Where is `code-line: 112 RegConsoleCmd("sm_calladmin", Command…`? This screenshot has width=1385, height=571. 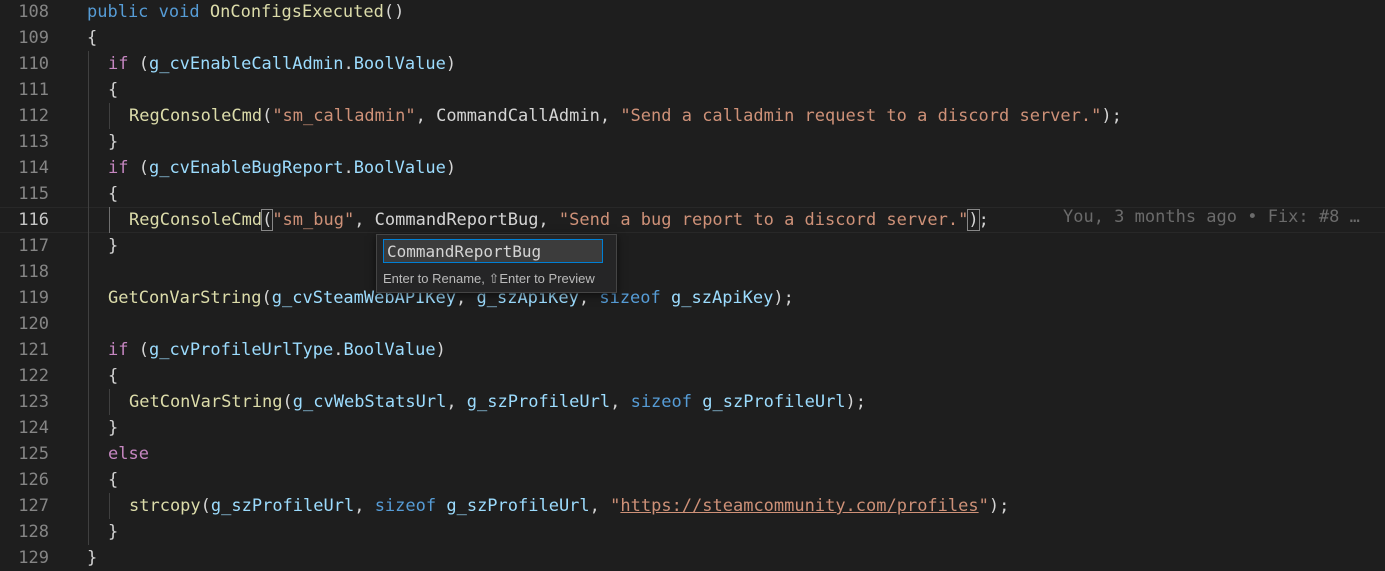 code-line: 112 RegConsoleCmd("sm_calladmin", Command… is located at coordinates (692, 116).